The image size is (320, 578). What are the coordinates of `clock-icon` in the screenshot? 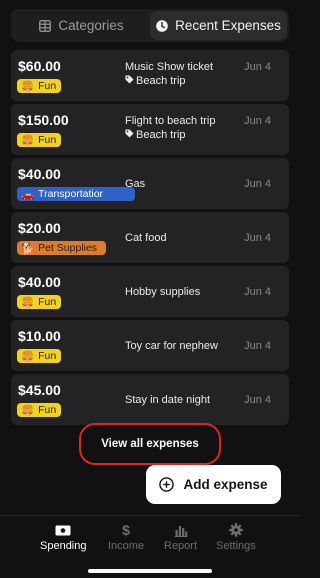 It's located at (162, 25).